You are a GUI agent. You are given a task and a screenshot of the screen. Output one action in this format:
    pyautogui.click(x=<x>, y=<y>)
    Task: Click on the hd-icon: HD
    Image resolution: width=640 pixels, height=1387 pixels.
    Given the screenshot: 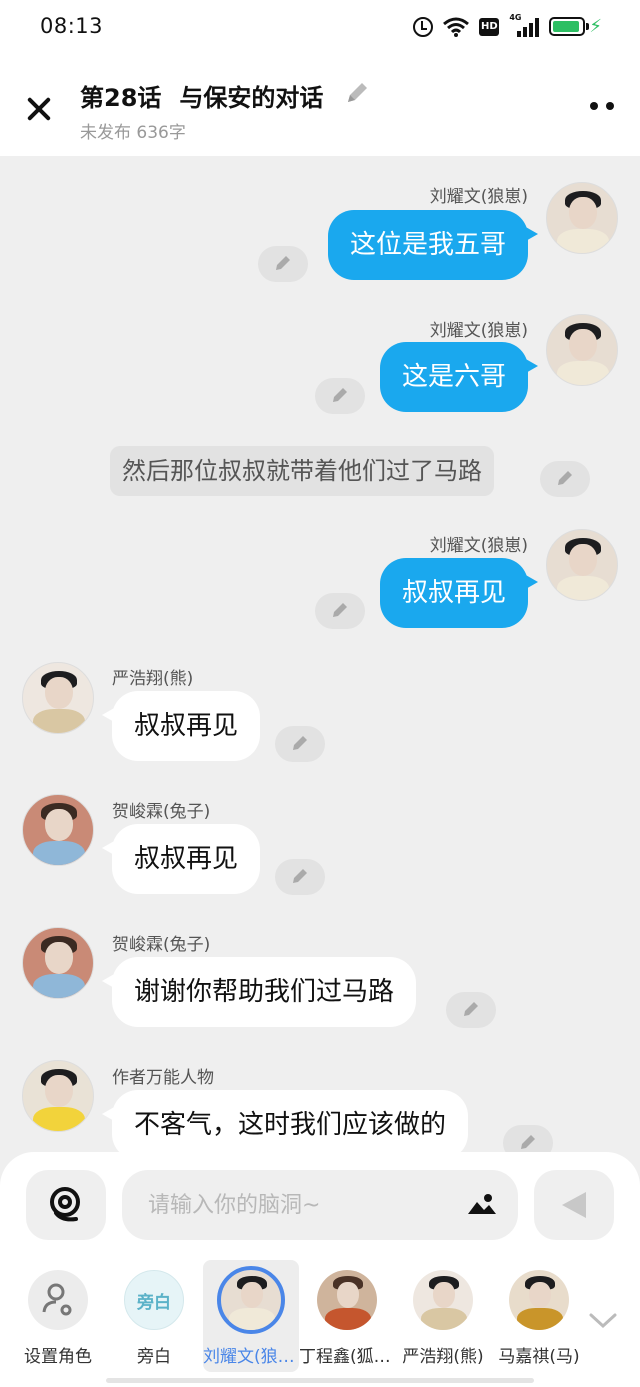 What is the action you would take?
    pyautogui.click(x=489, y=26)
    